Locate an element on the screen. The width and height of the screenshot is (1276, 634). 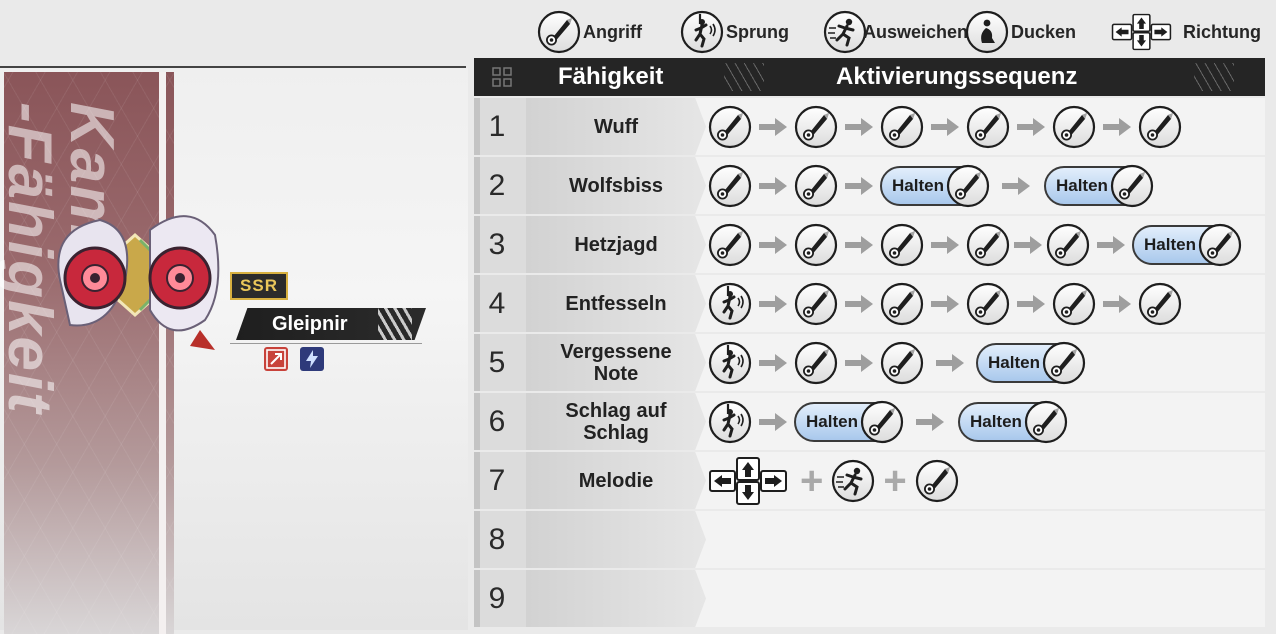
character-name: Gleipnir is located at coordinates (310, 324).